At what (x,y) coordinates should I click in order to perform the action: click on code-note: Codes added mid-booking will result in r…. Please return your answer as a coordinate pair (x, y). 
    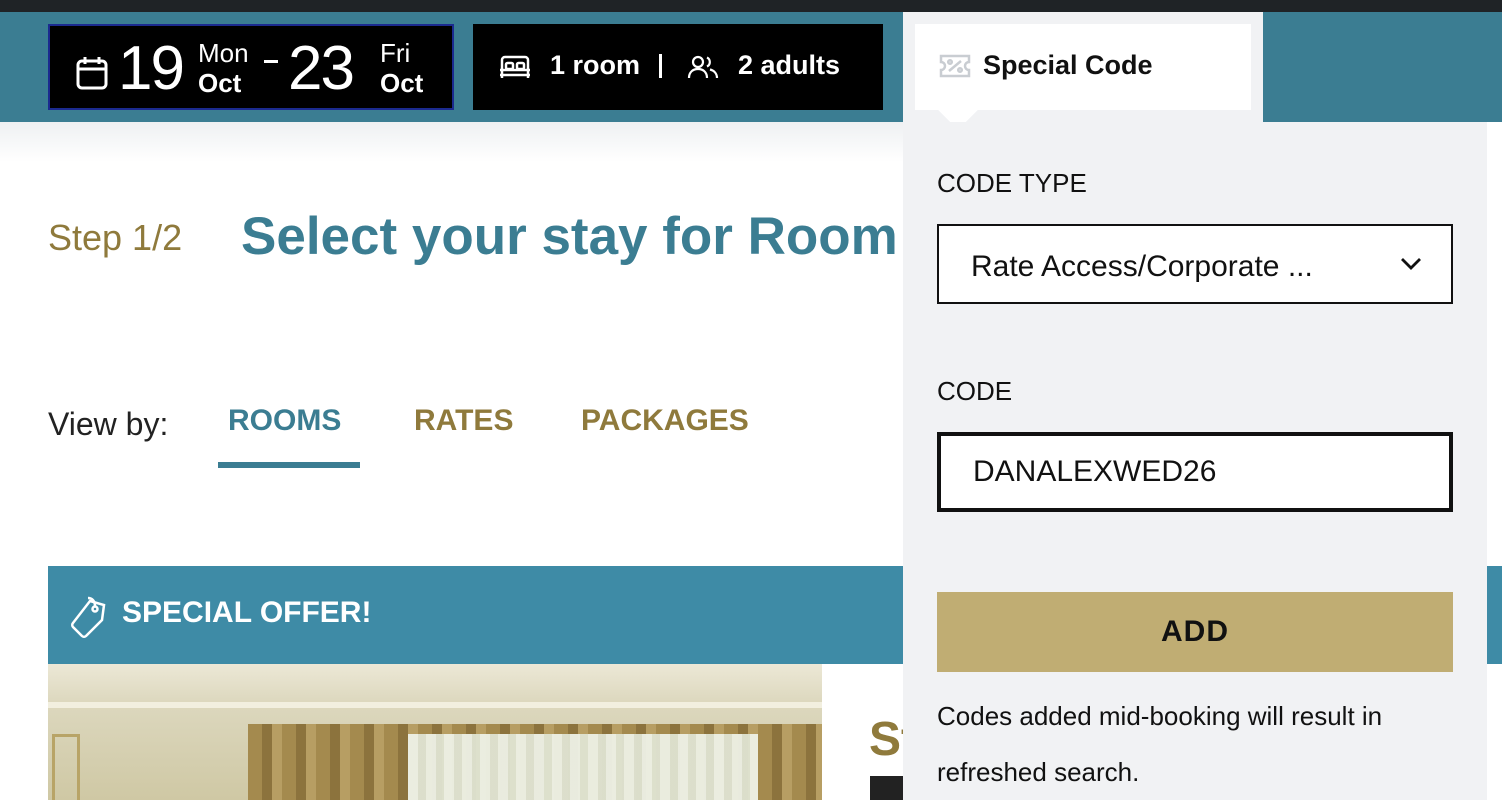
    Looking at the image, I should click on (1160, 744).